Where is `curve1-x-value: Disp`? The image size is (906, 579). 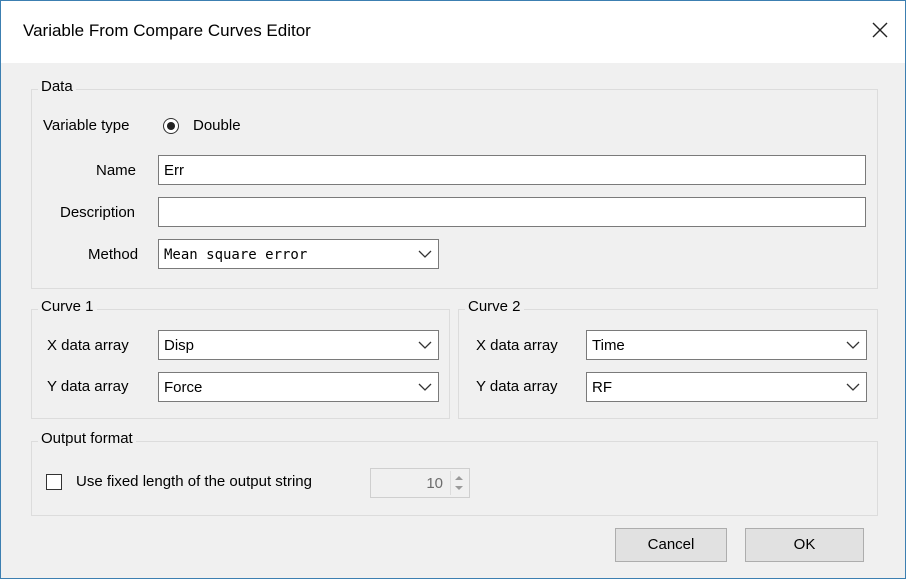
curve1-x-value: Disp is located at coordinates (179, 345).